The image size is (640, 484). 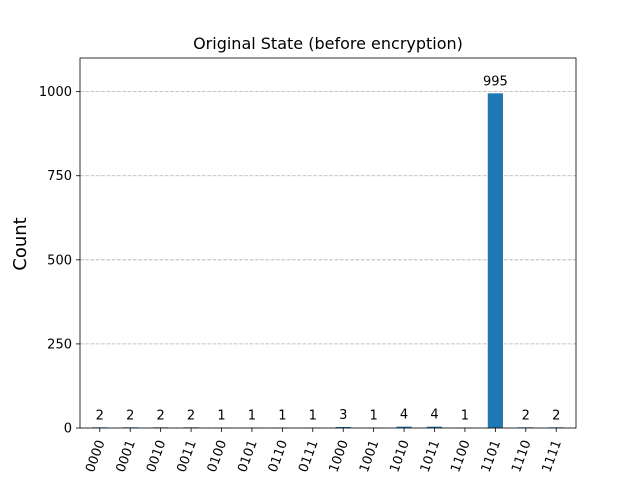 What do you see at coordinates (95, 456) in the screenshot?
I see `x-tick-label: 0000` at bounding box center [95, 456].